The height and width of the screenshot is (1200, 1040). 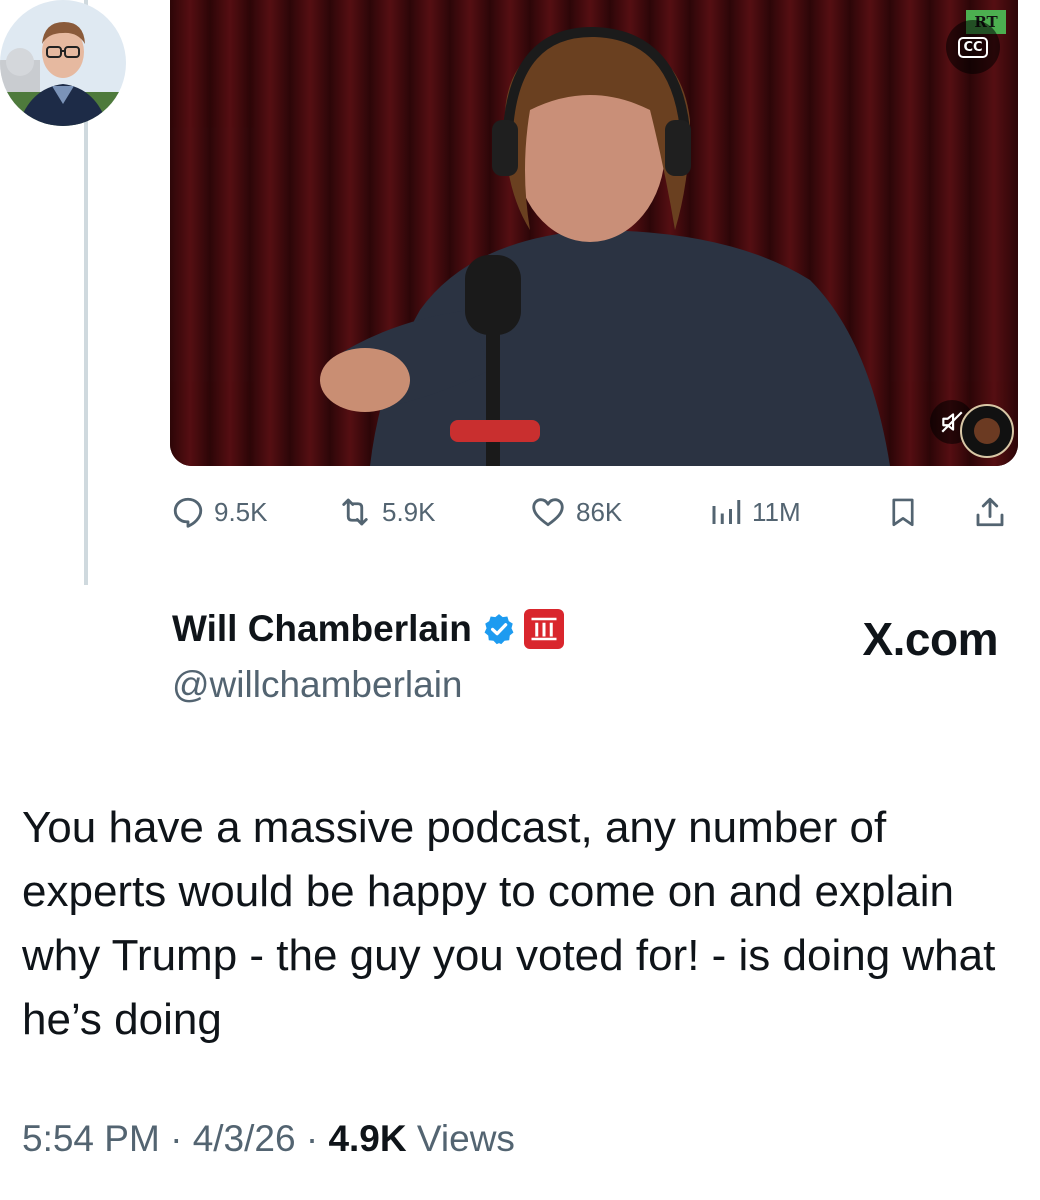 I want to click on affiliation-badge, so click(x=543, y=629).